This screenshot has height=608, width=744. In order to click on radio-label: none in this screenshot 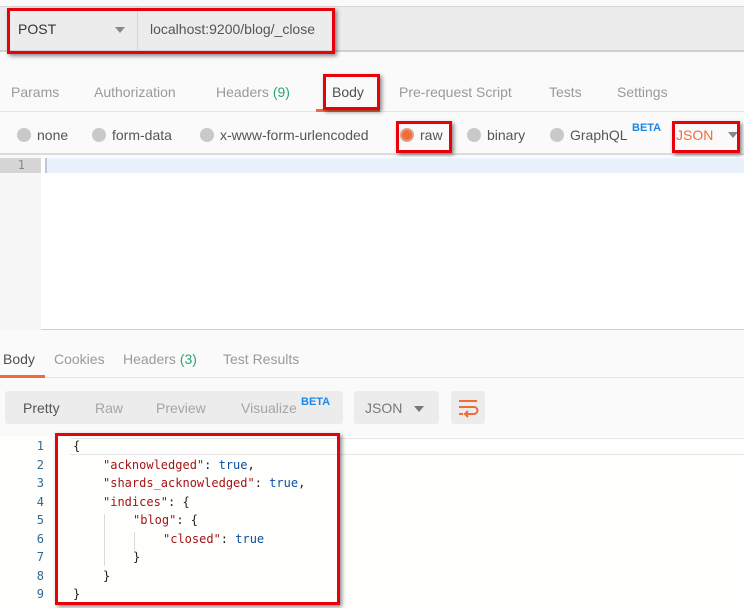, I will do `click(53, 135)`.